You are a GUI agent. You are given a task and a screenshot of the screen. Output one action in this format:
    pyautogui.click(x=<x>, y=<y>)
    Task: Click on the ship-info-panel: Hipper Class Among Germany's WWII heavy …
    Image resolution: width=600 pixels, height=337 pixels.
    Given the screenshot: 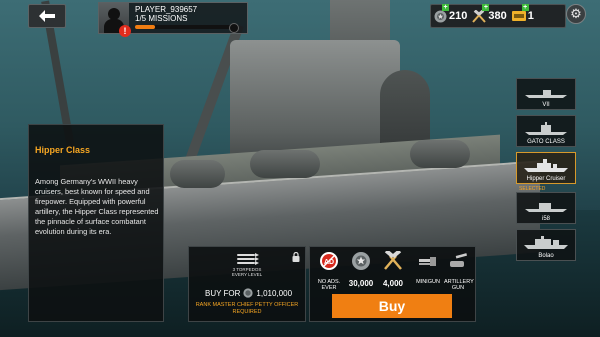 What is the action you would take?
    pyautogui.click(x=96, y=223)
    